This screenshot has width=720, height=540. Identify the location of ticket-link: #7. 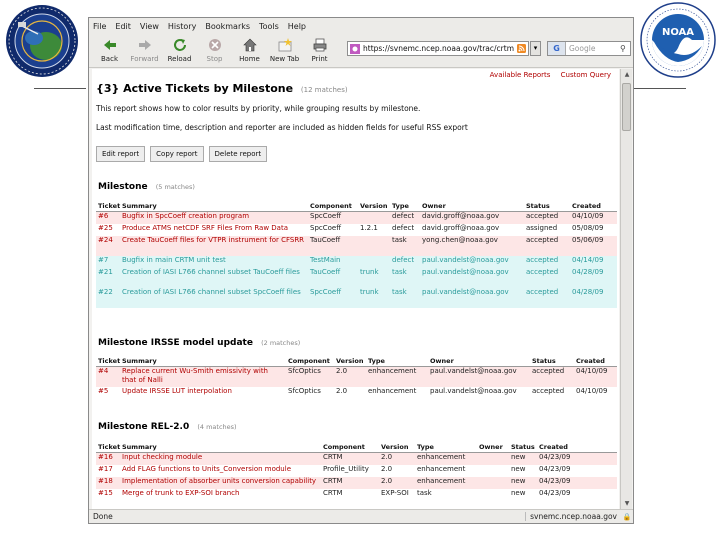
(103, 260).